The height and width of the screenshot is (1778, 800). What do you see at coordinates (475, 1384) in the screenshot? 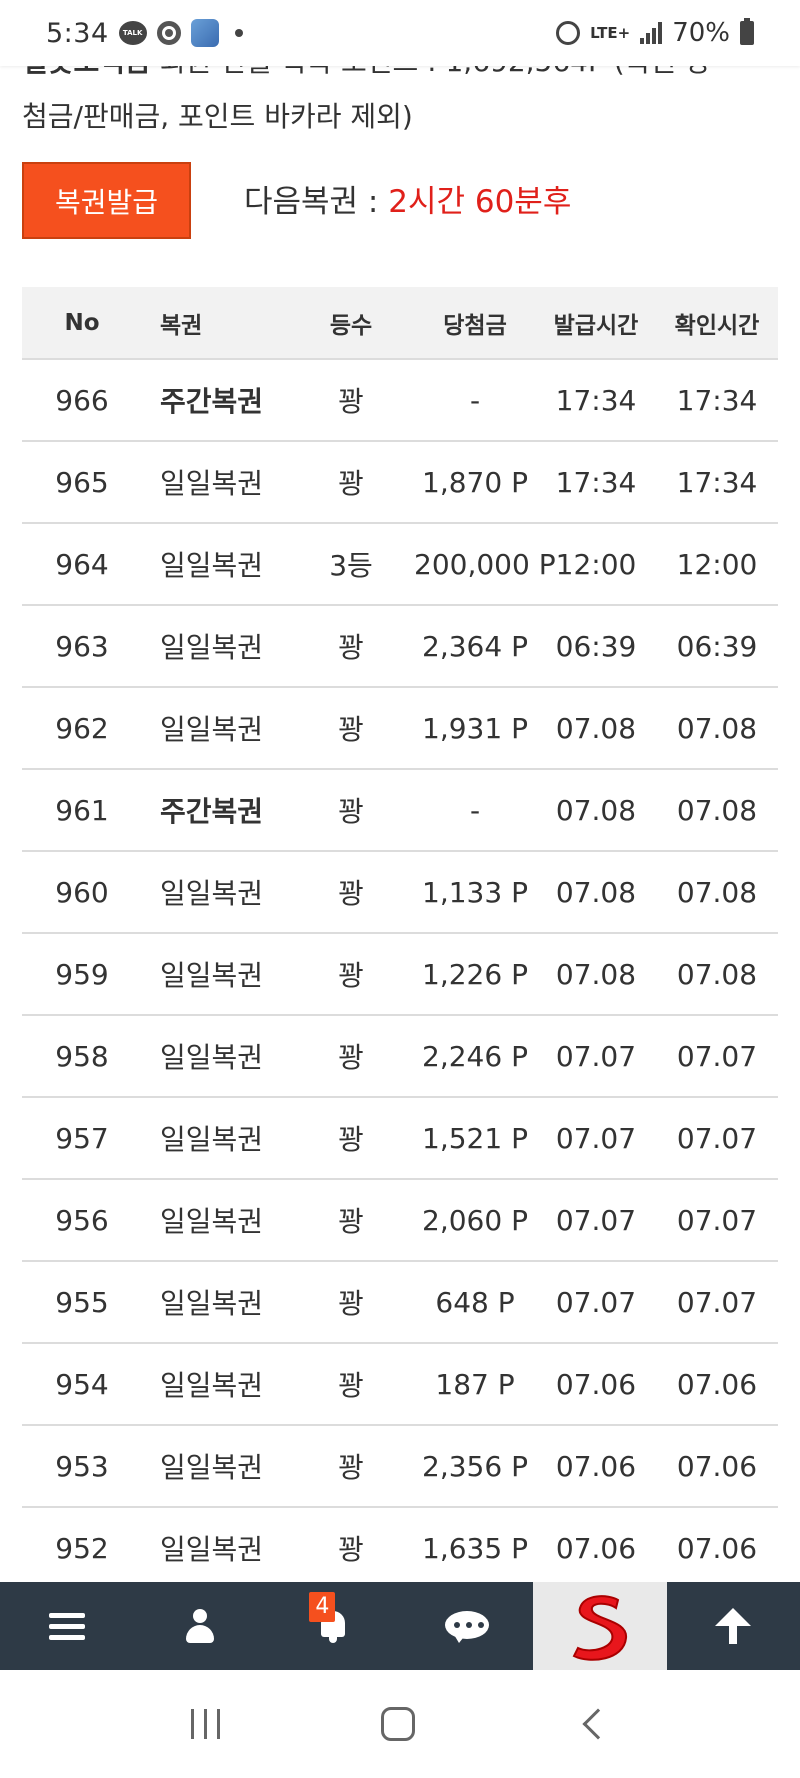
I see `cell-prize: 187 P` at bounding box center [475, 1384].